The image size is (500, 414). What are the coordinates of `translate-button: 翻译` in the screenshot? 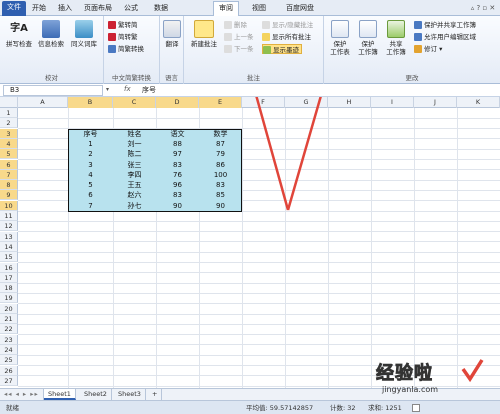 It's located at (172, 34).